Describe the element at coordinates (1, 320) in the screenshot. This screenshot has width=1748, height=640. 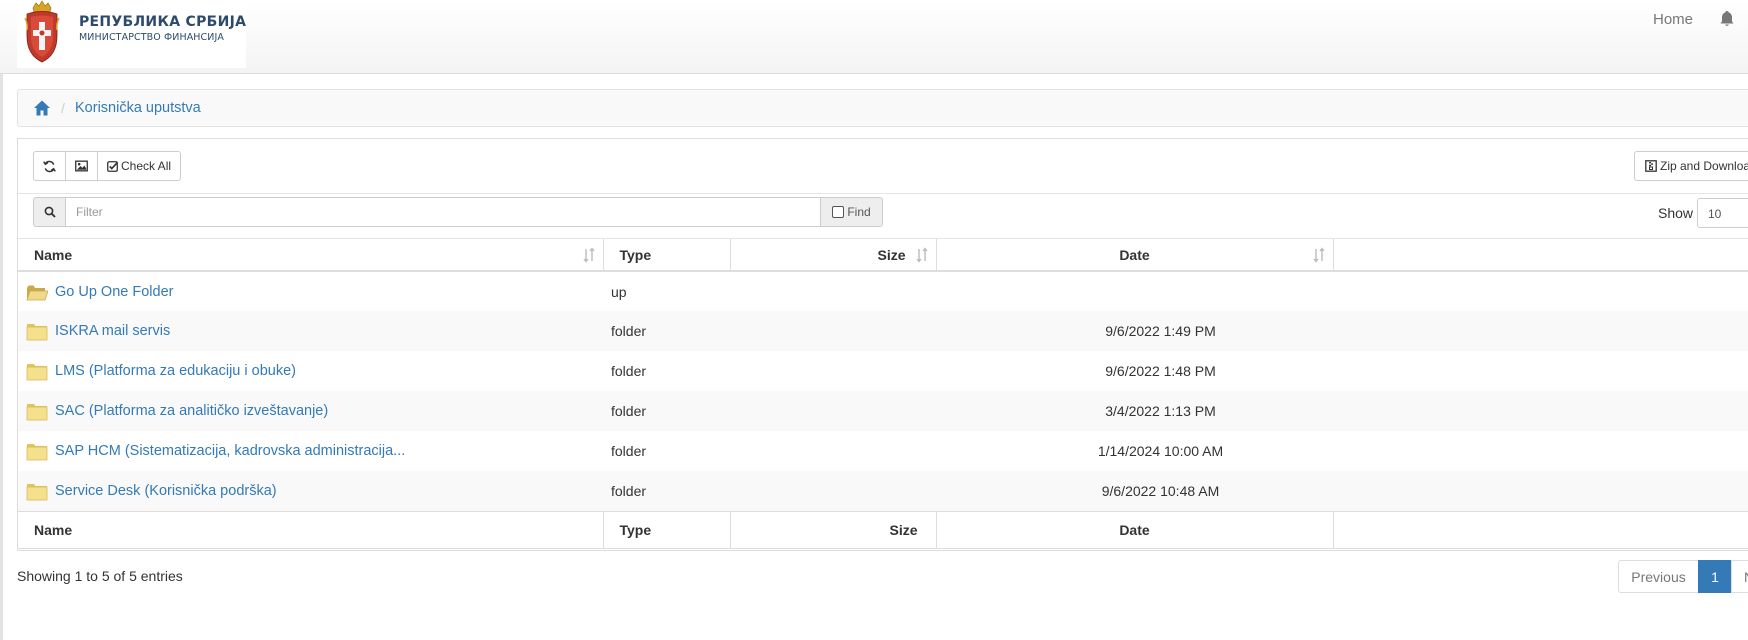
I see `page-left-border` at that location.